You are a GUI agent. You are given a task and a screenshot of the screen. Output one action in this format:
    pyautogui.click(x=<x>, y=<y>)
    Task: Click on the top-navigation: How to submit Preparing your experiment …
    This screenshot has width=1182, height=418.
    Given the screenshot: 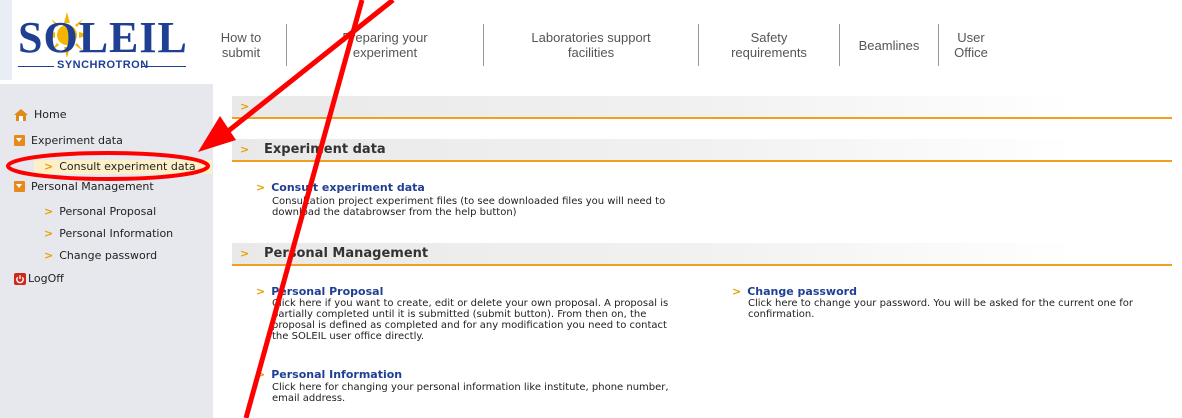 What is the action you would take?
    pyautogui.click(x=599, y=45)
    